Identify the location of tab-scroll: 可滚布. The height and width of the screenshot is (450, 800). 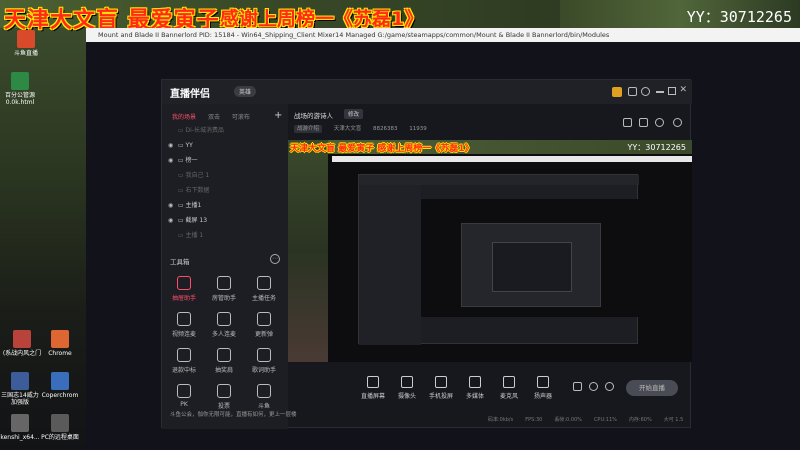
(241, 117).